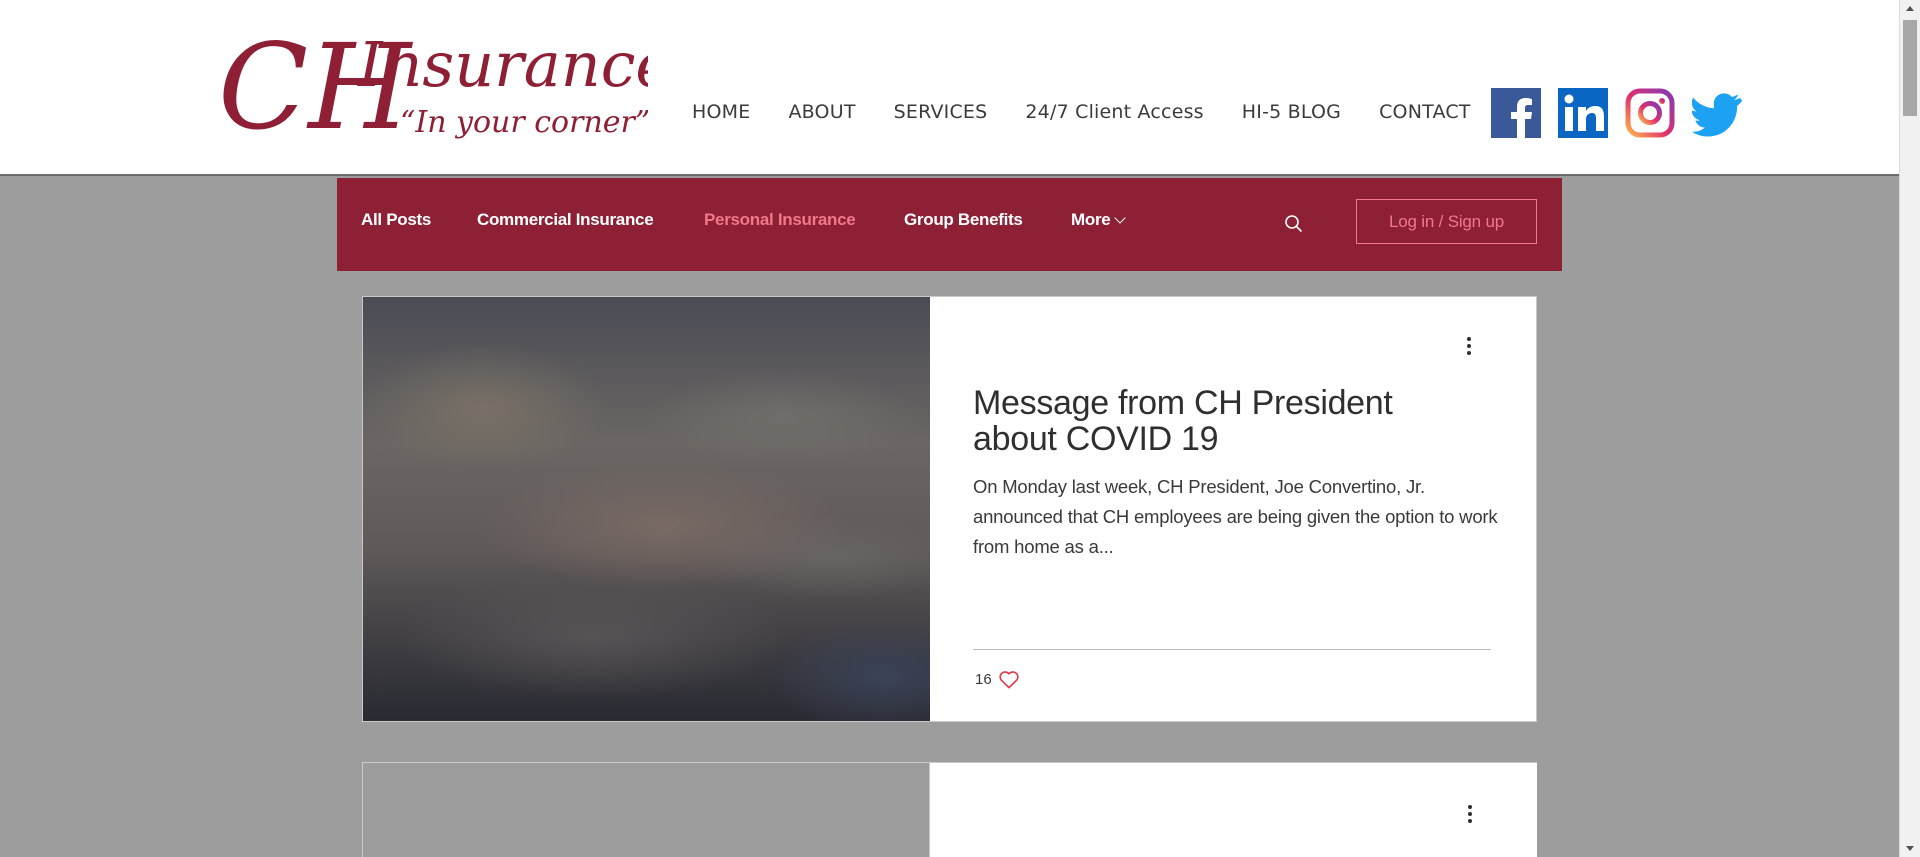 This screenshot has width=1920, height=857. I want to click on category-more-dropdown: More, so click(1099, 220).